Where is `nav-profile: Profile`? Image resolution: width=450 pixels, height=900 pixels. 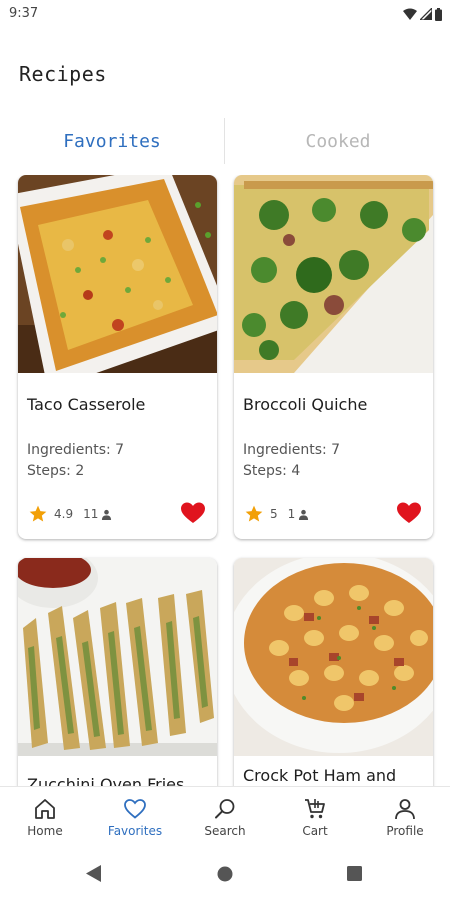
nav-profile: Profile is located at coordinates (405, 817).